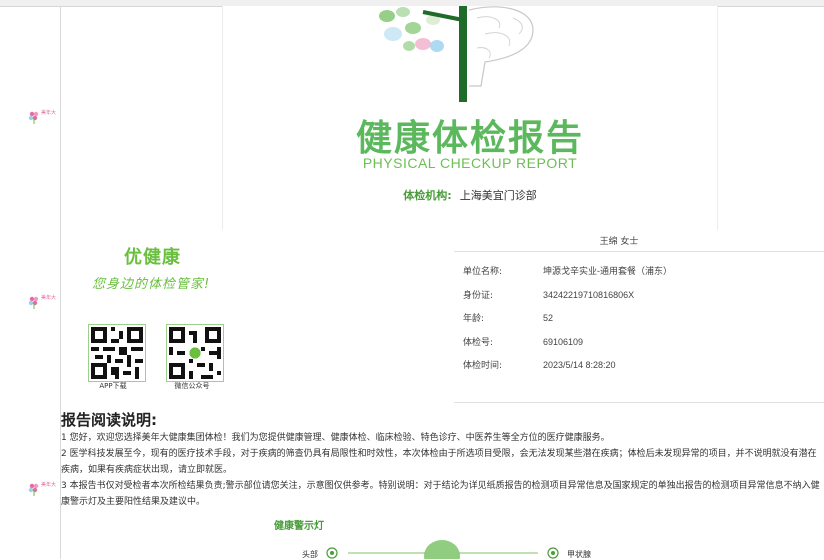 The height and width of the screenshot is (560, 824). I want to click on info-label: 单位名称:, so click(483, 272).